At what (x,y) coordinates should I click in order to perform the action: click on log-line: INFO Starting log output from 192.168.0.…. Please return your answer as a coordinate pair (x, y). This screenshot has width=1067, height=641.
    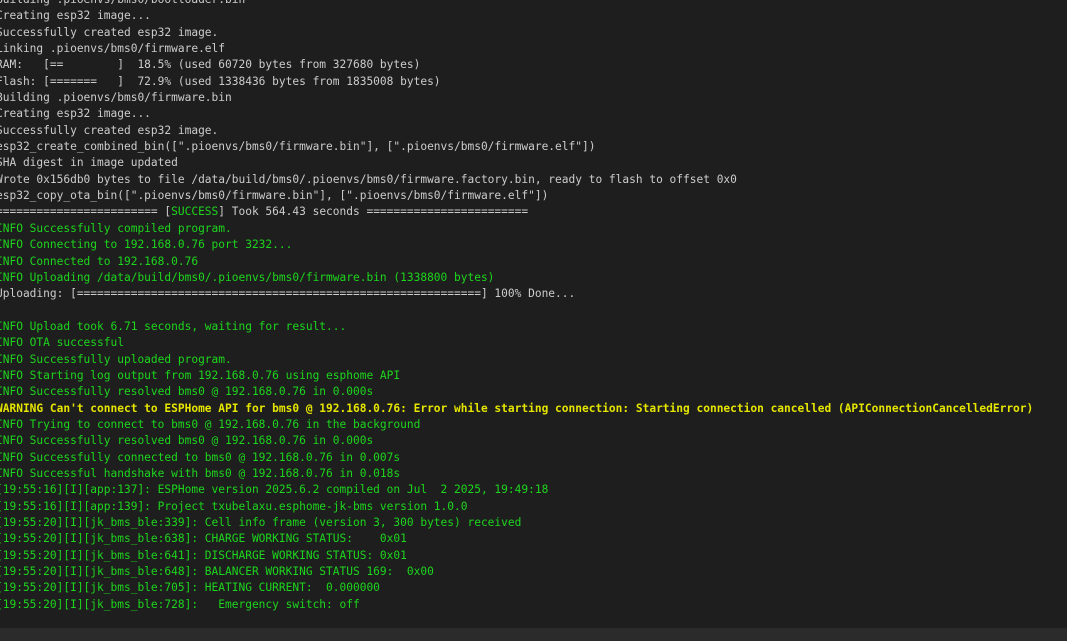
    Looking at the image, I should click on (200, 375).